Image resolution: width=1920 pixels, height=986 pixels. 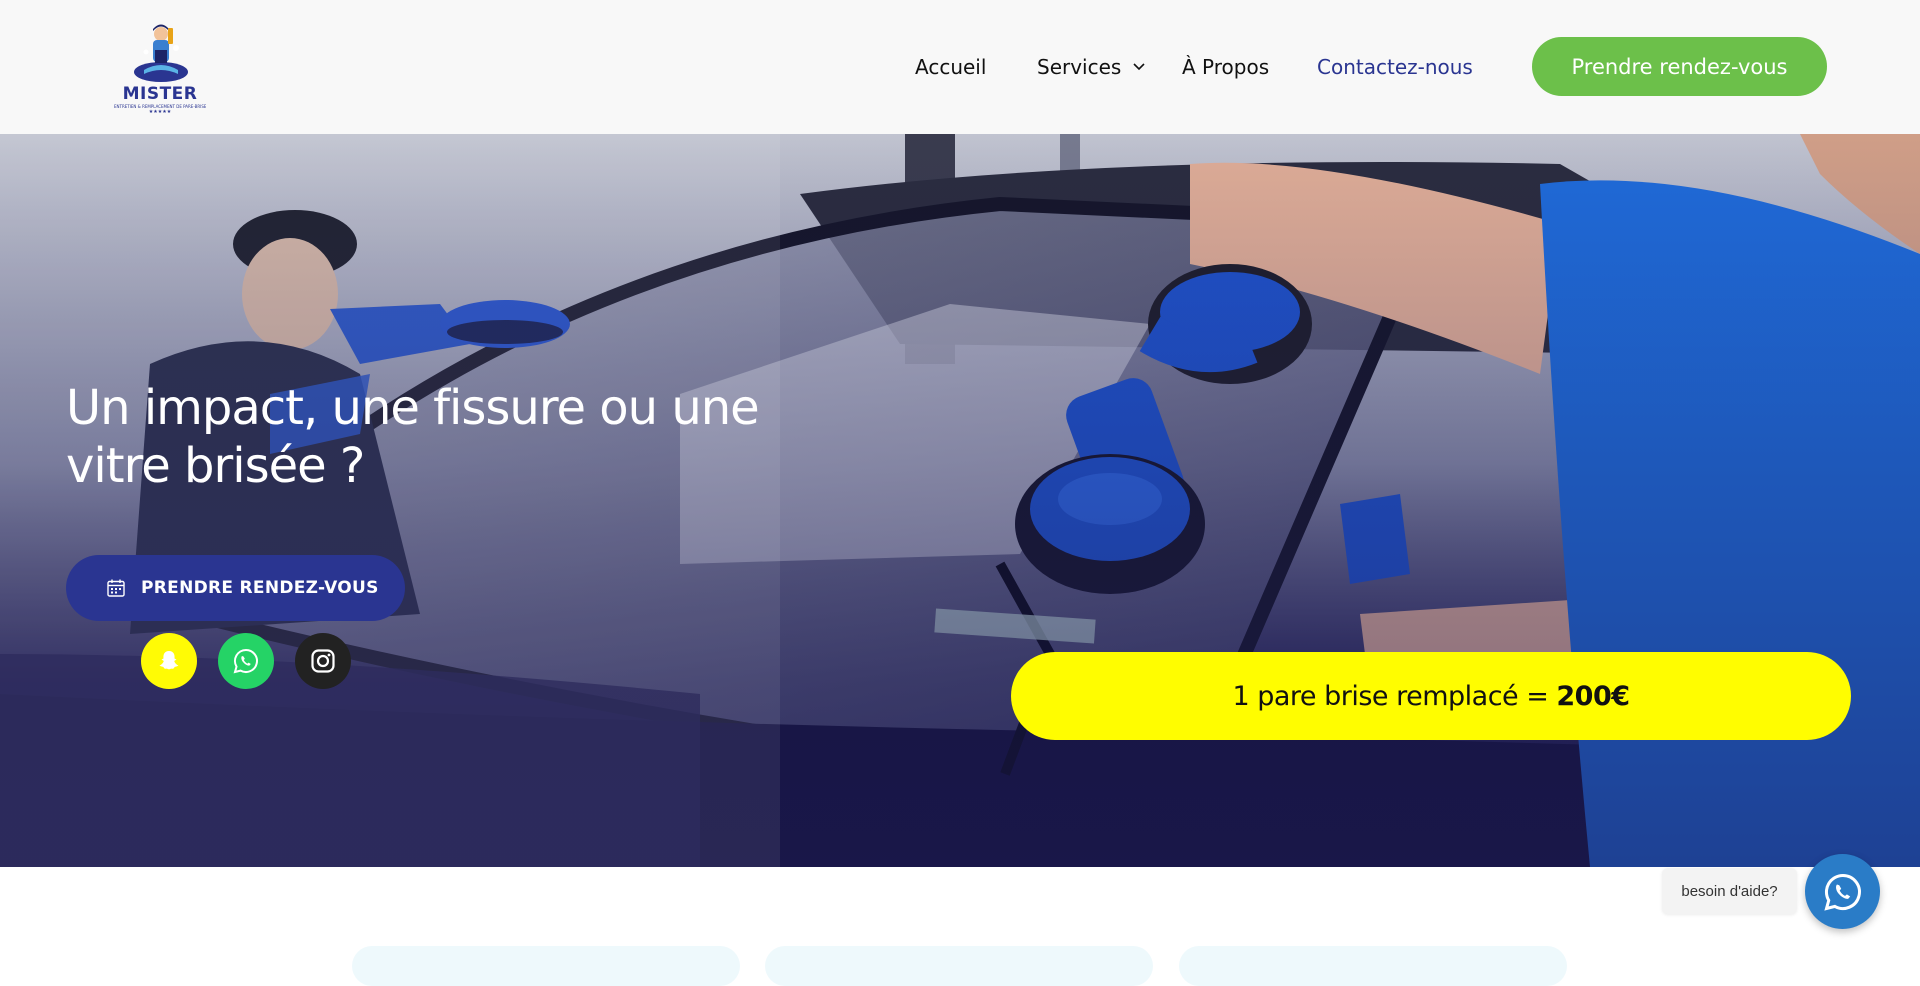 What do you see at coordinates (1395, 67) in the screenshot?
I see `nav-contact-link: Contactez-nous` at bounding box center [1395, 67].